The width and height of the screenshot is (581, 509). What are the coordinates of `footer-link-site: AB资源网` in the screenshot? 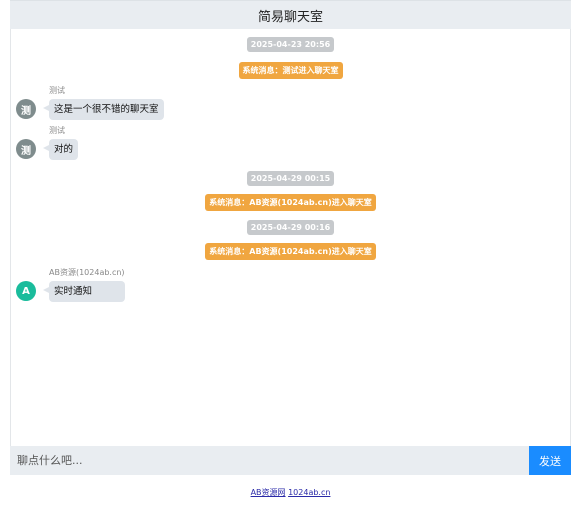 It's located at (268, 492).